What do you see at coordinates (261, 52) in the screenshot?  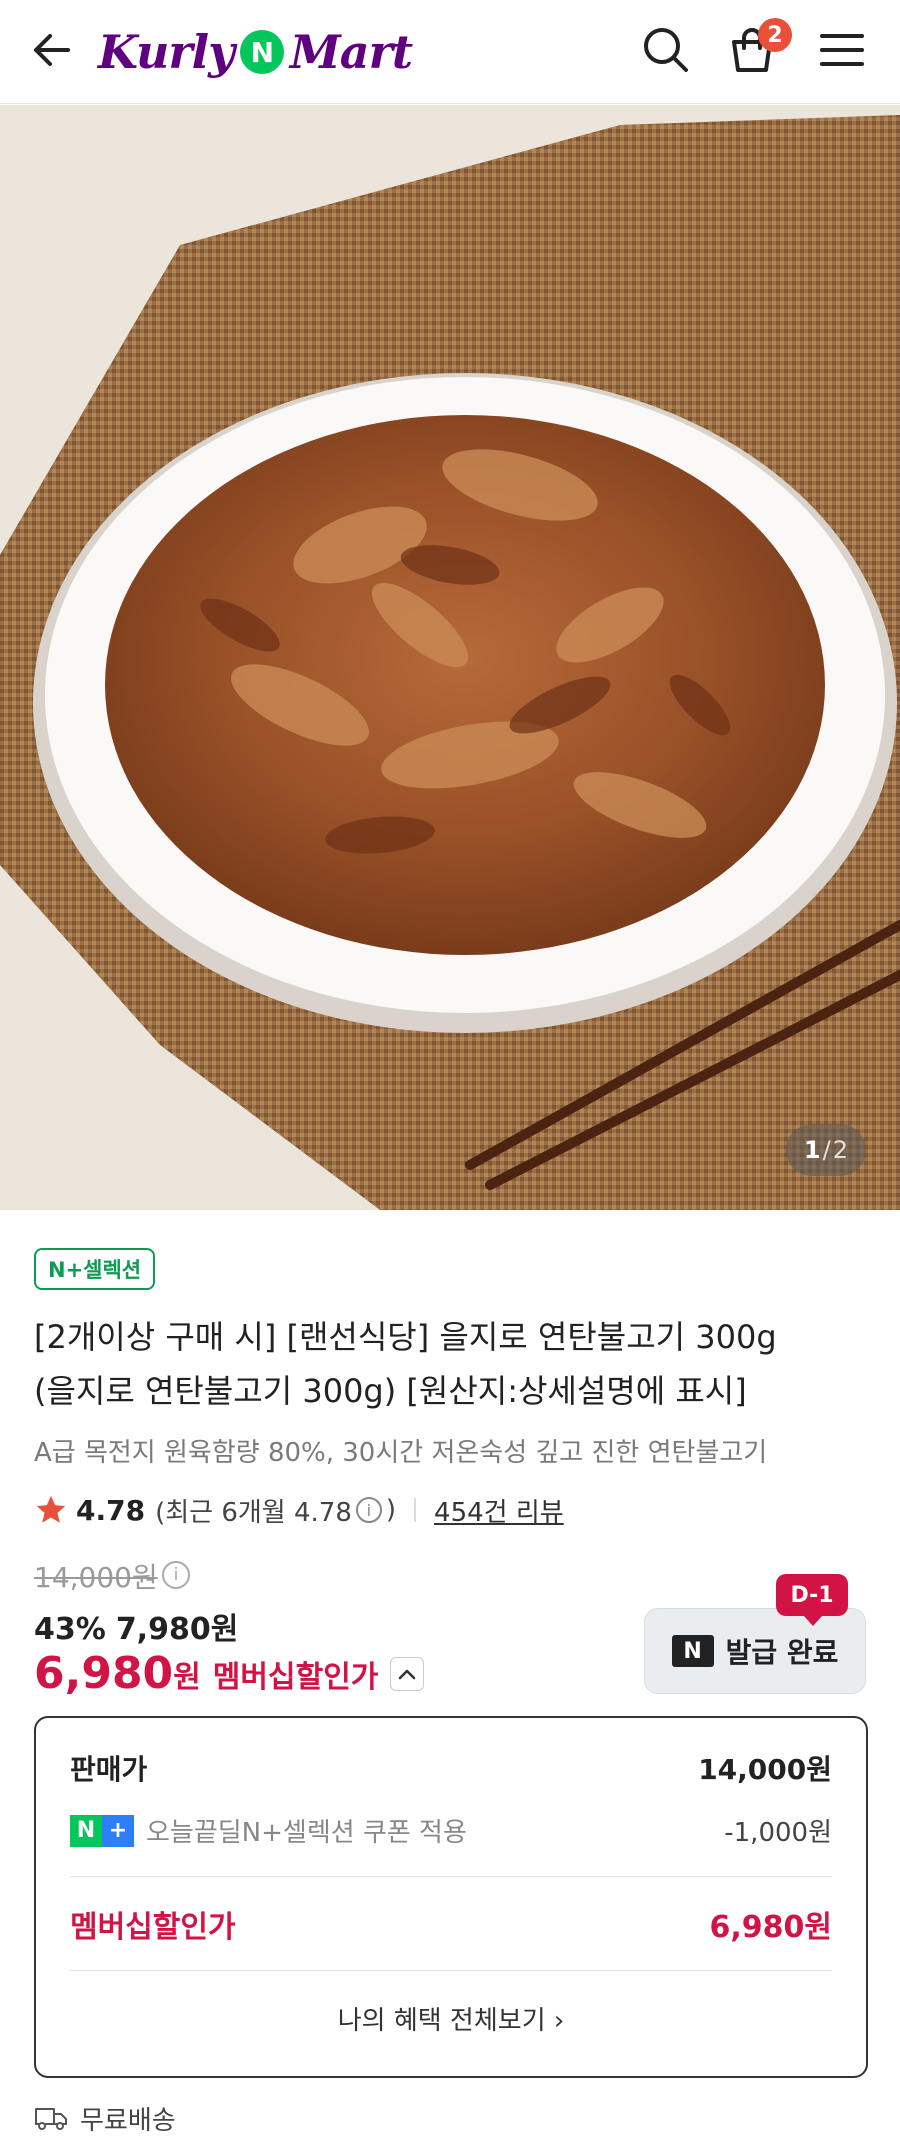 I see `logo-n-circle: N` at bounding box center [261, 52].